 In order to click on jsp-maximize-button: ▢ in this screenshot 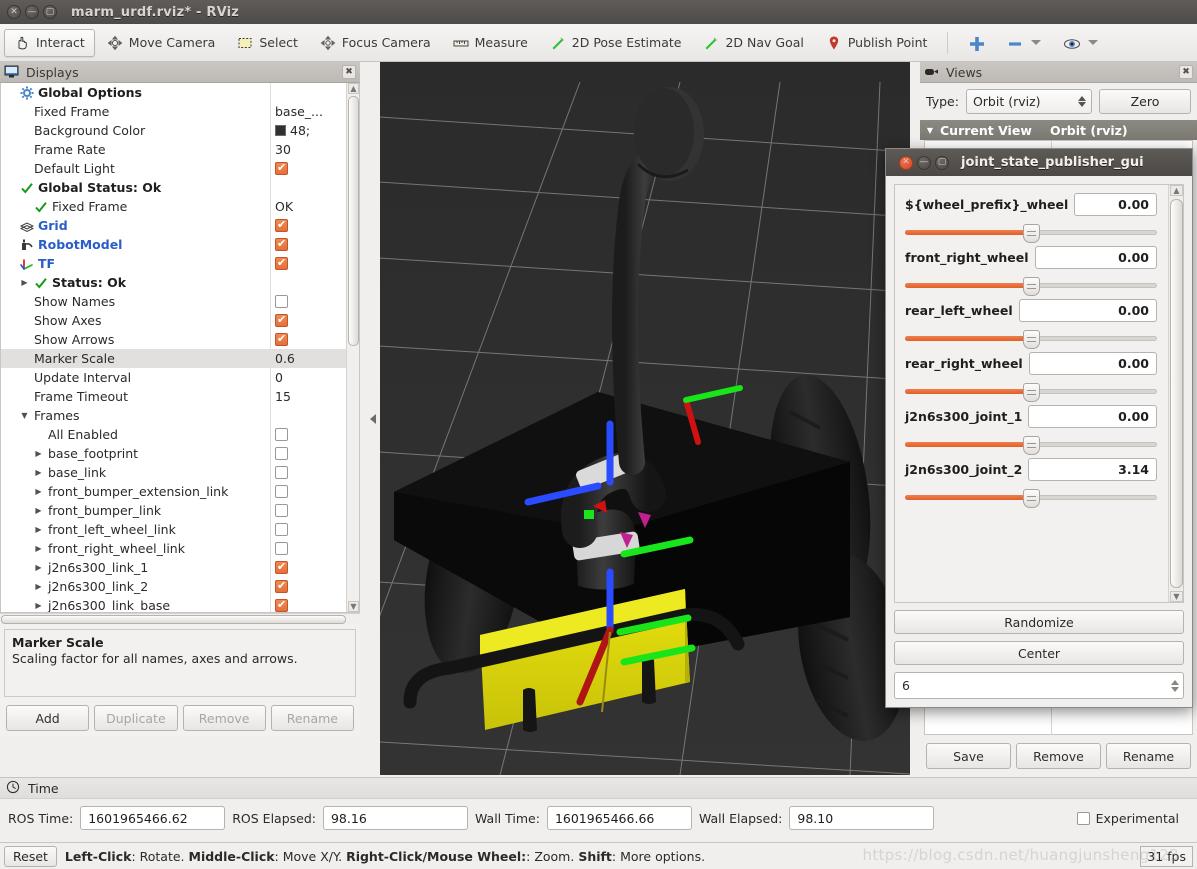, I will do `click(942, 162)`.